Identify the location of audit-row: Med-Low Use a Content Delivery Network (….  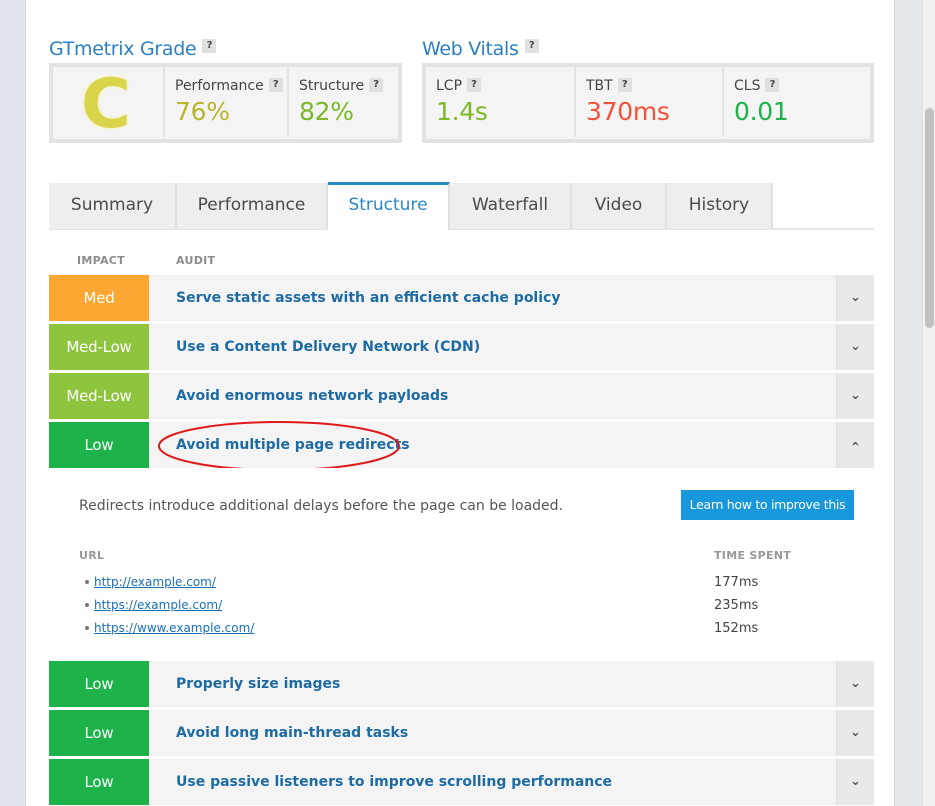
(461, 347).